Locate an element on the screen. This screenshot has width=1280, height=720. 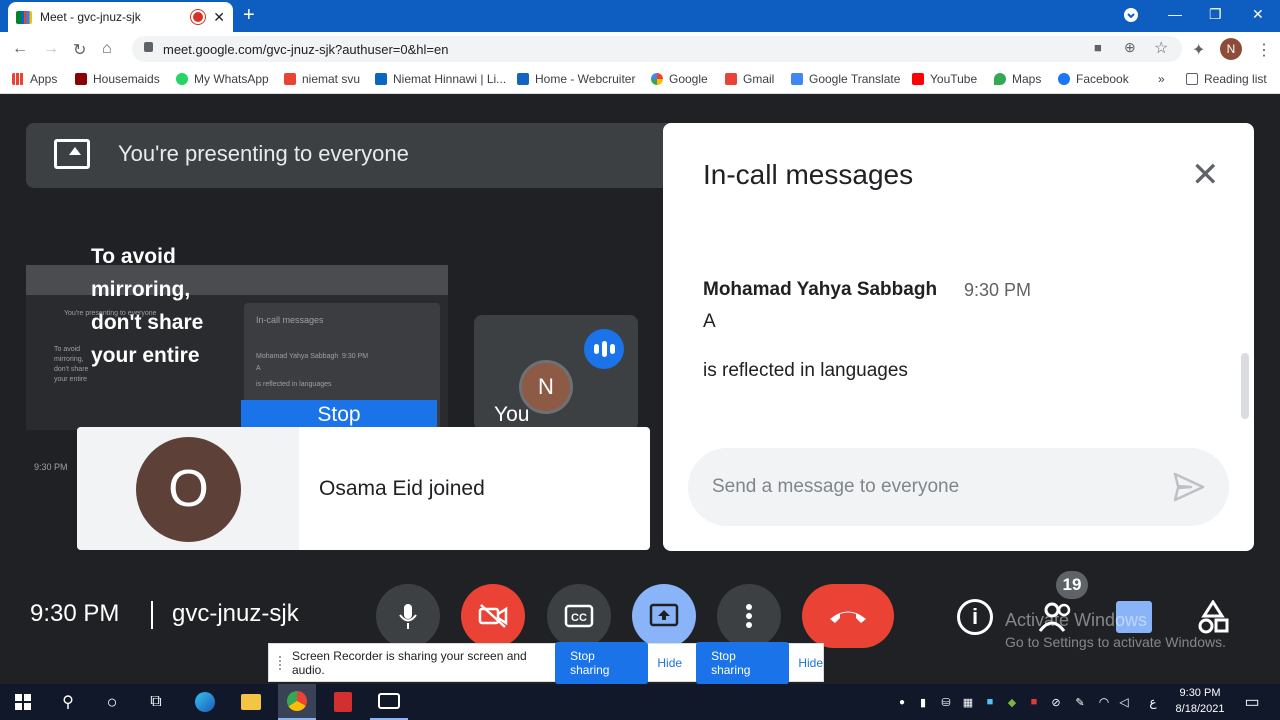
new-tab-button: + is located at coordinates (249, 15).